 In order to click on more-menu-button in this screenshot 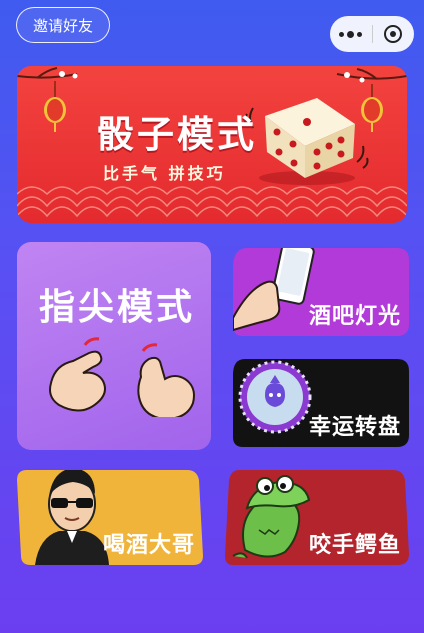, I will do `click(351, 34)`.